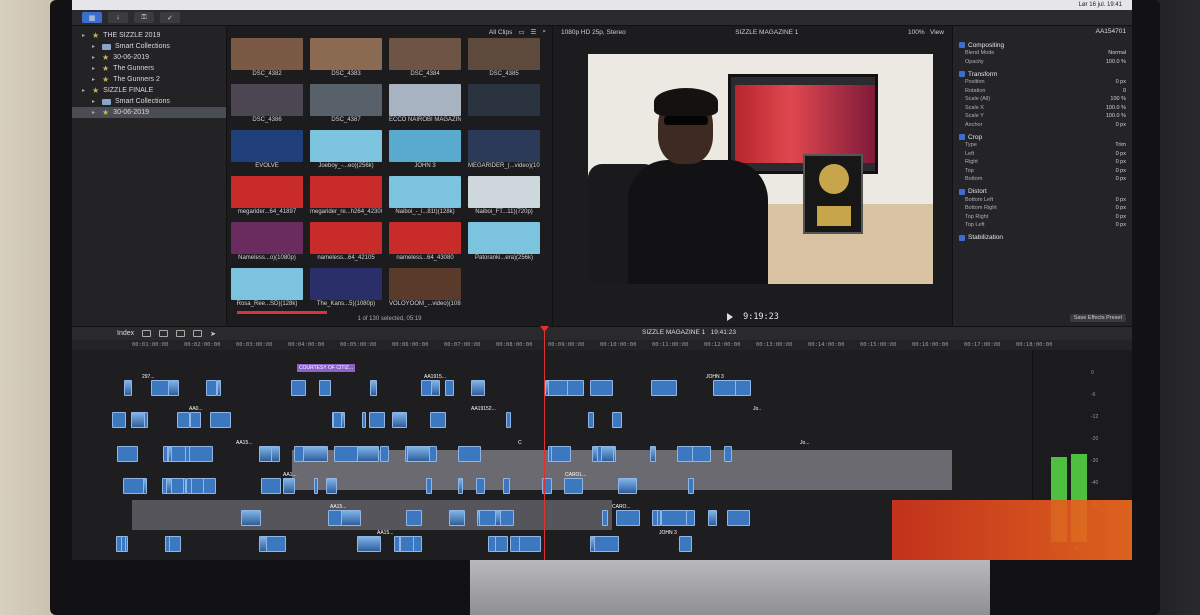 Image resolution: width=1200 pixels, height=615 pixels. What do you see at coordinates (1042, 226) in the screenshot?
I see `inspector-param-row: Top Left 0 px` at bounding box center [1042, 226].